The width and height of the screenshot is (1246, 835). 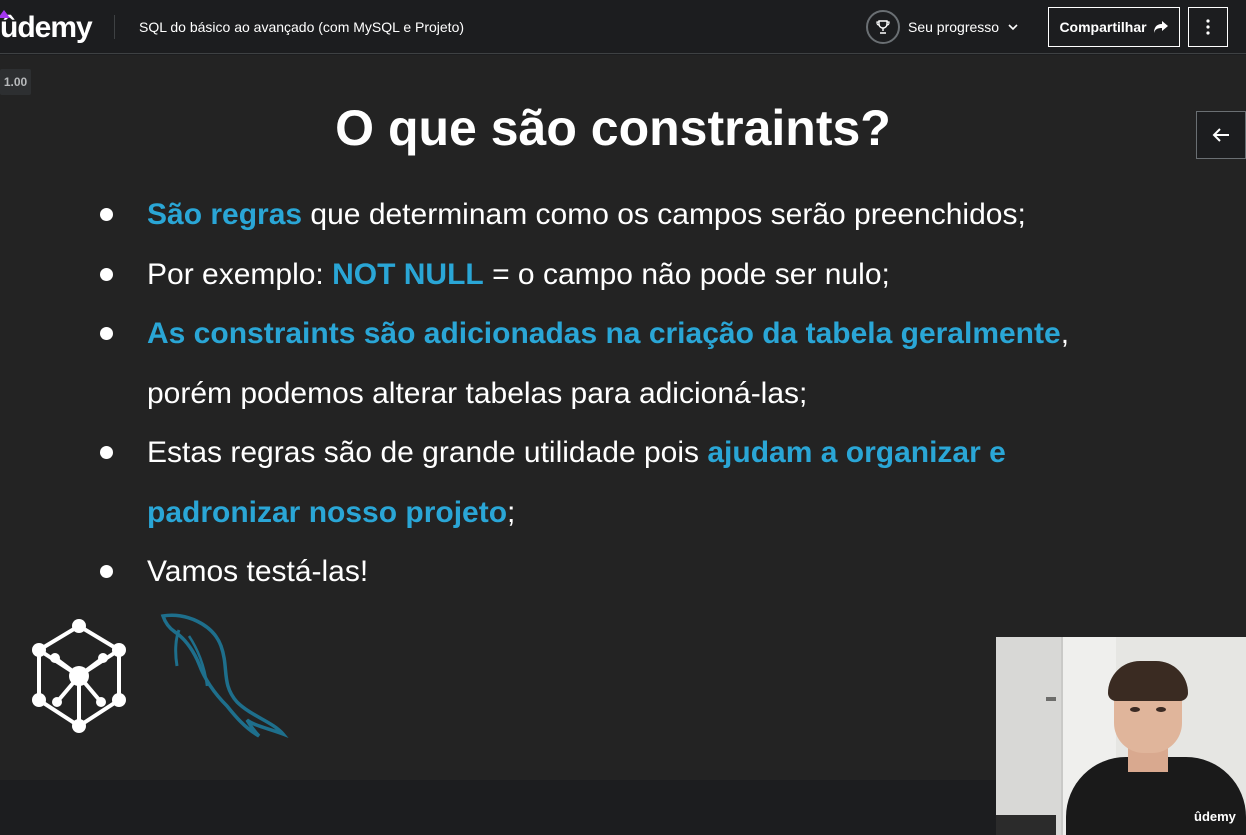 I want to click on bullet-highlight-text: São regras, so click(x=225, y=214).